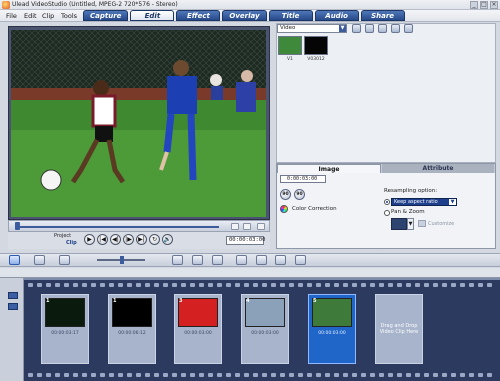  Describe the element at coordinates (284, 209) in the screenshot. I see `color-correction-icon` at that location.